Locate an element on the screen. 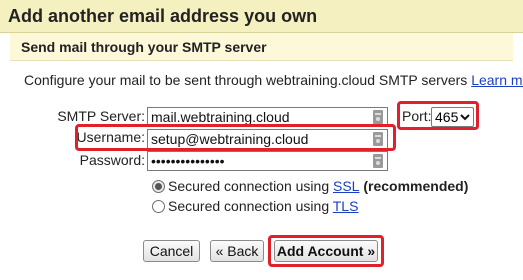 The width and height of the screenshot is (523, 280). username-input: setup@webtraining.cloud is located at coordinates (267, 139).